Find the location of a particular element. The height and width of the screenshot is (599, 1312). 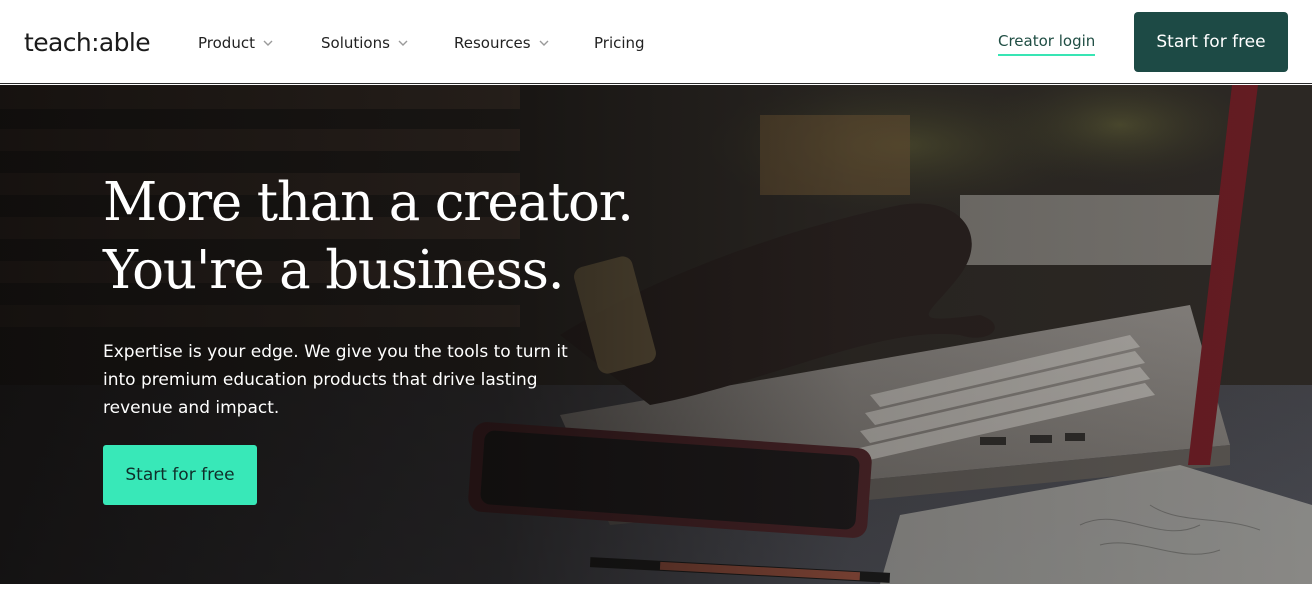

nav-item-label: Solutions is located at coordinates (355, 43).